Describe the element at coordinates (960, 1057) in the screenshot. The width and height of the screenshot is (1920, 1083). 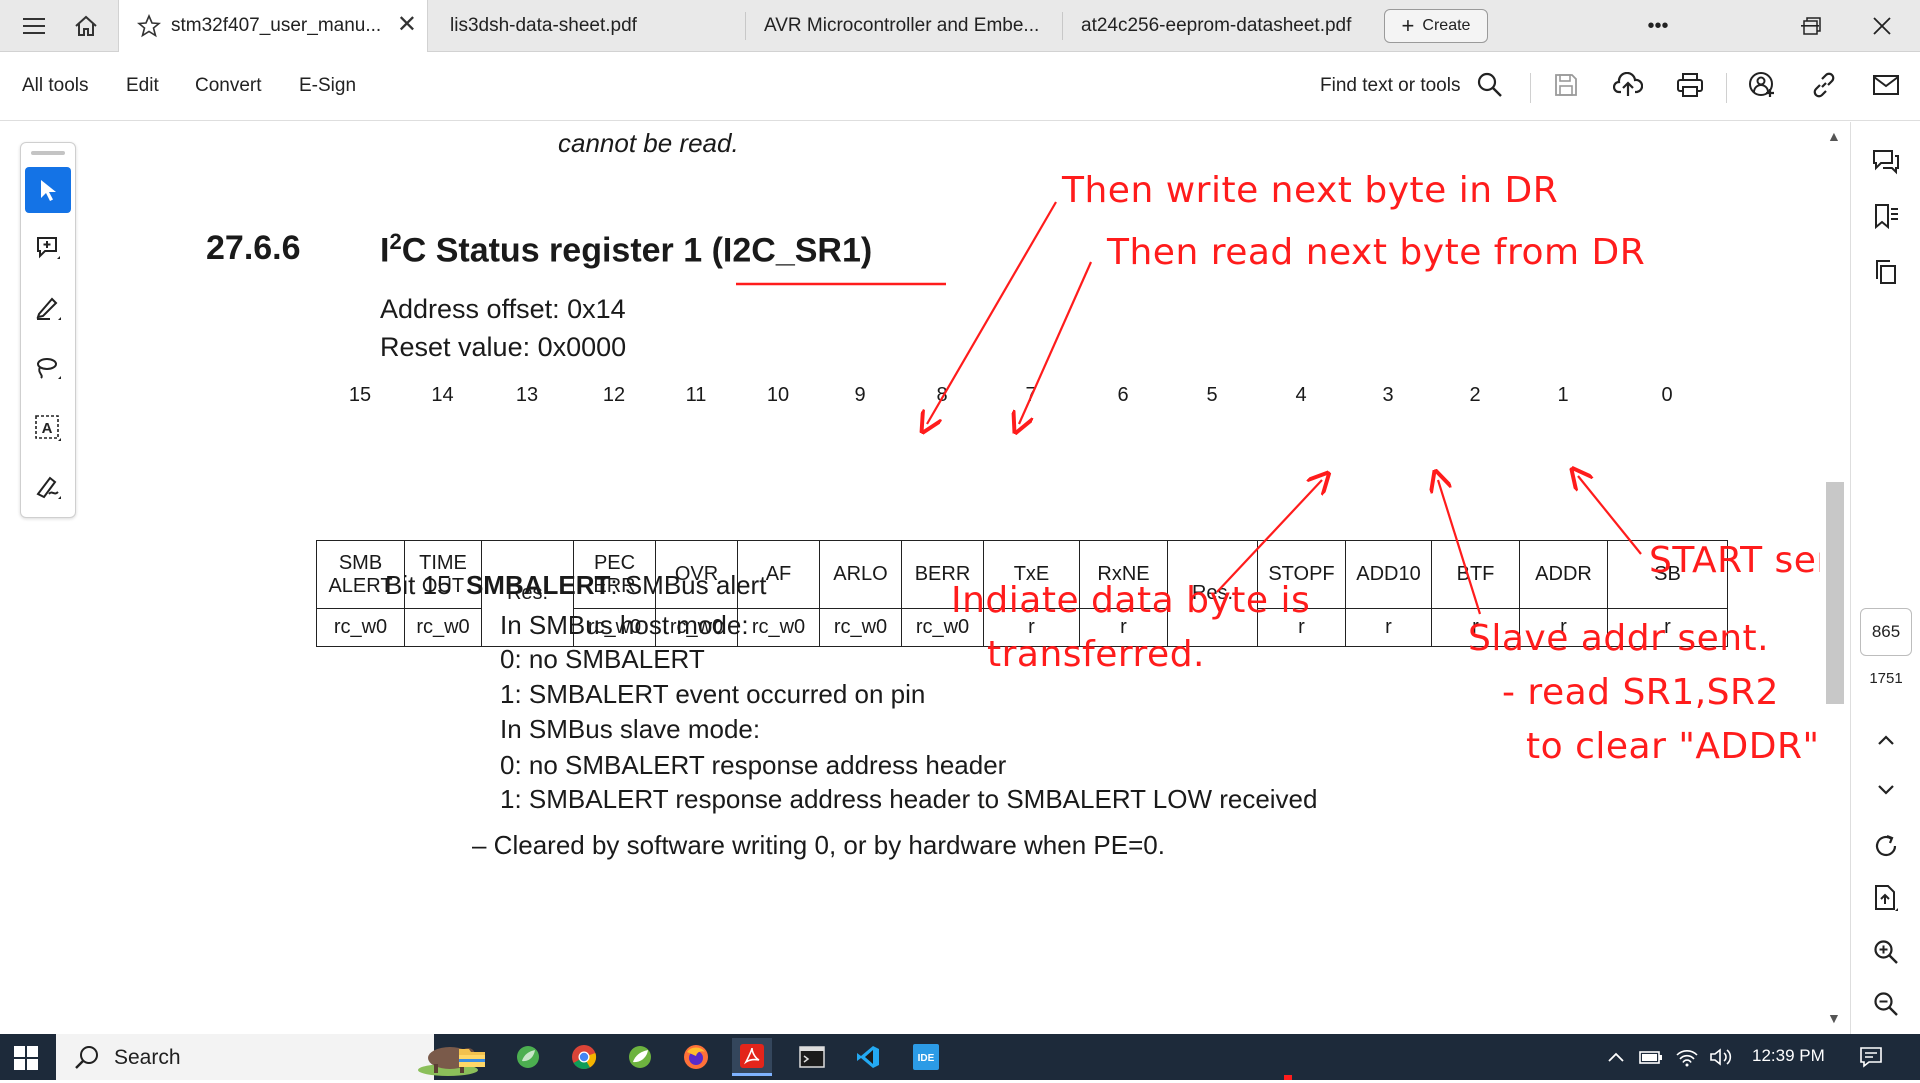
I see `taskbar: Search IDE 12:39 PM` at that location.